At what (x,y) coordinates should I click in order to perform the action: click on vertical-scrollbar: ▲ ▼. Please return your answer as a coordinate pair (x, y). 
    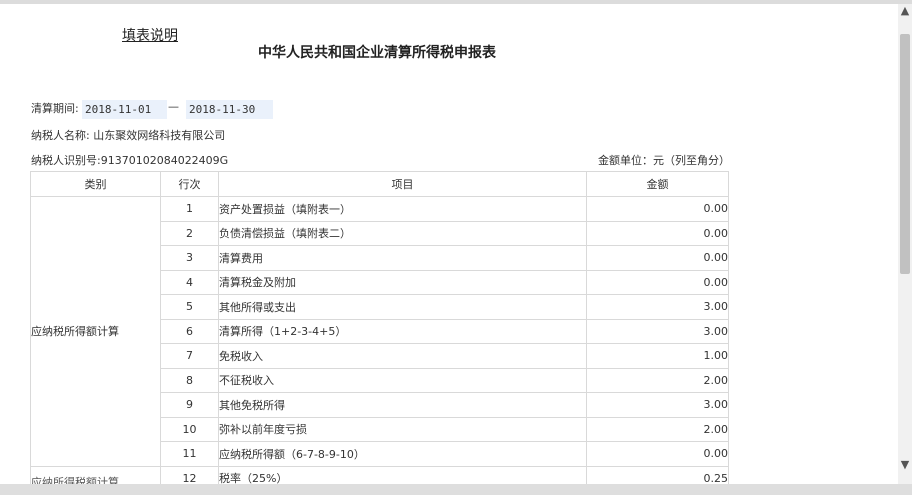
    Looking at the image, I should click on (905, 244).